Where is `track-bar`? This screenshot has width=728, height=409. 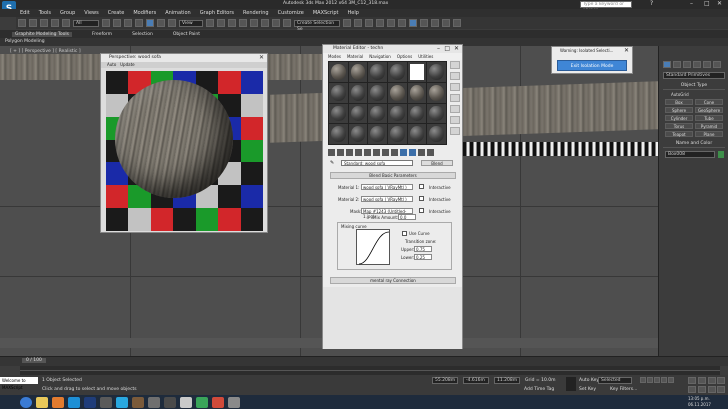 track-bar is located at coordinates (370, 370).